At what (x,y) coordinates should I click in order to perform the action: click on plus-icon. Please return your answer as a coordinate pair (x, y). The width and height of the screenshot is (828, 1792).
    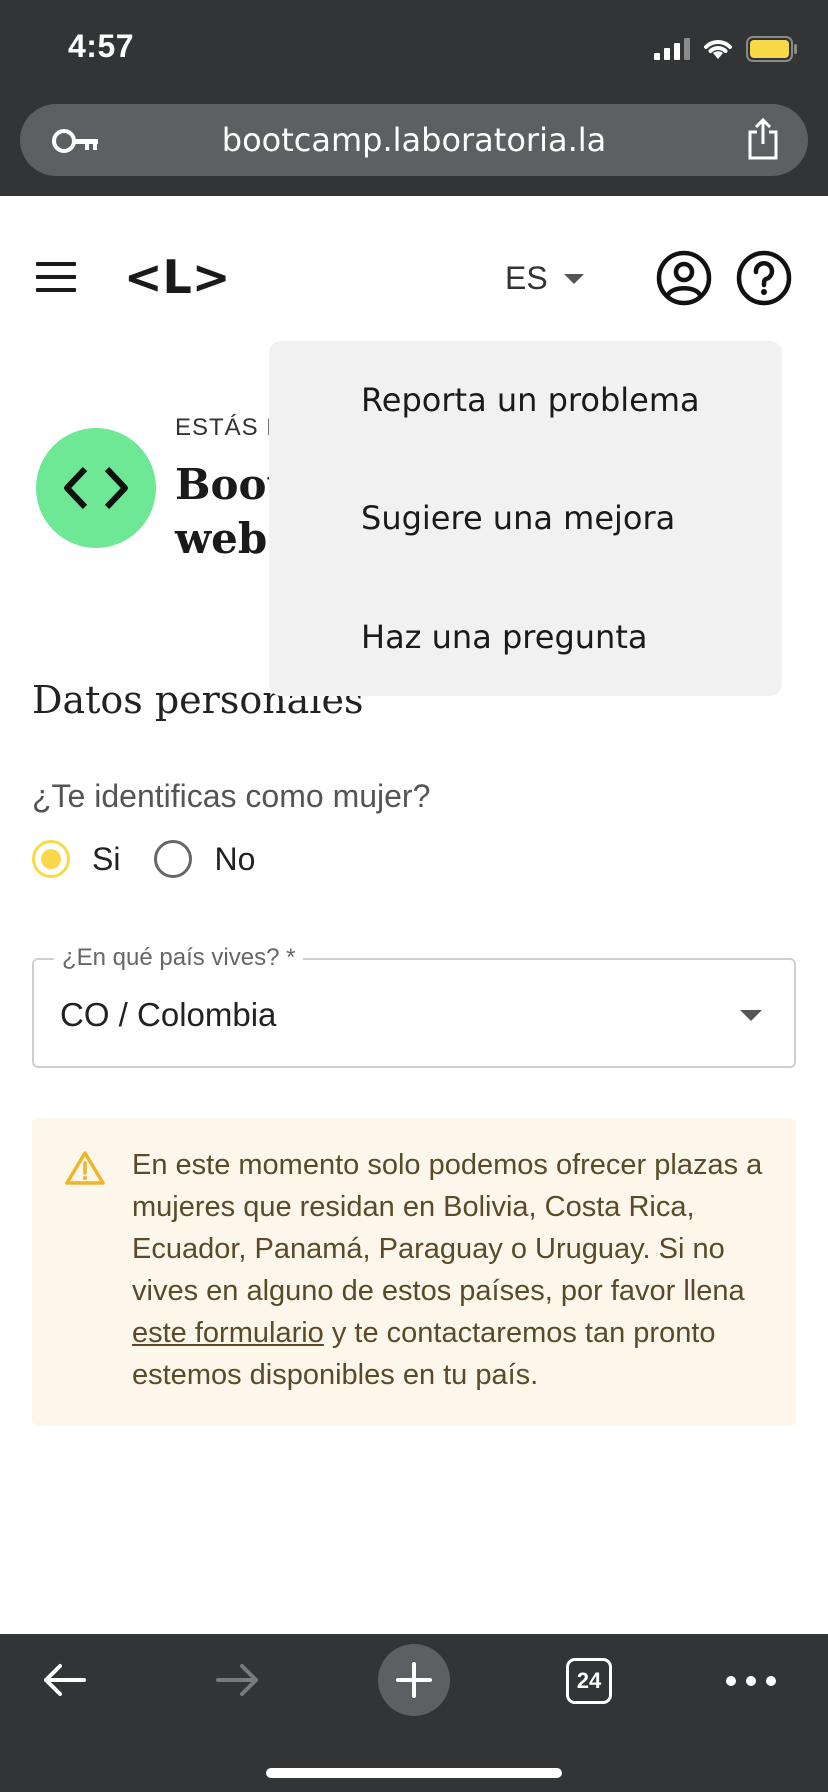
    Looking at the image, I should click on (414, 1680).